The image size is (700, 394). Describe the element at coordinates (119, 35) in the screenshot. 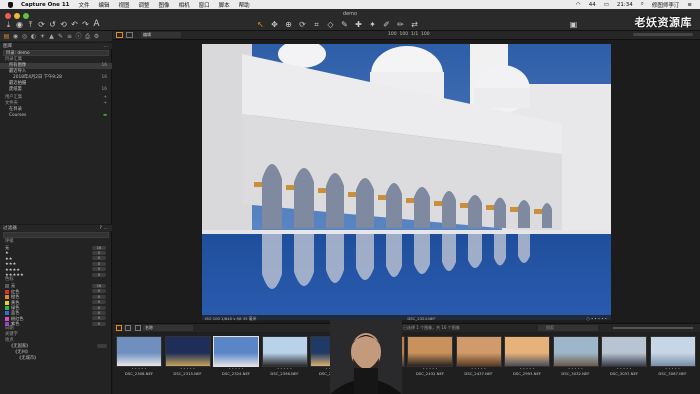

I see `single-view-icon` at that location.